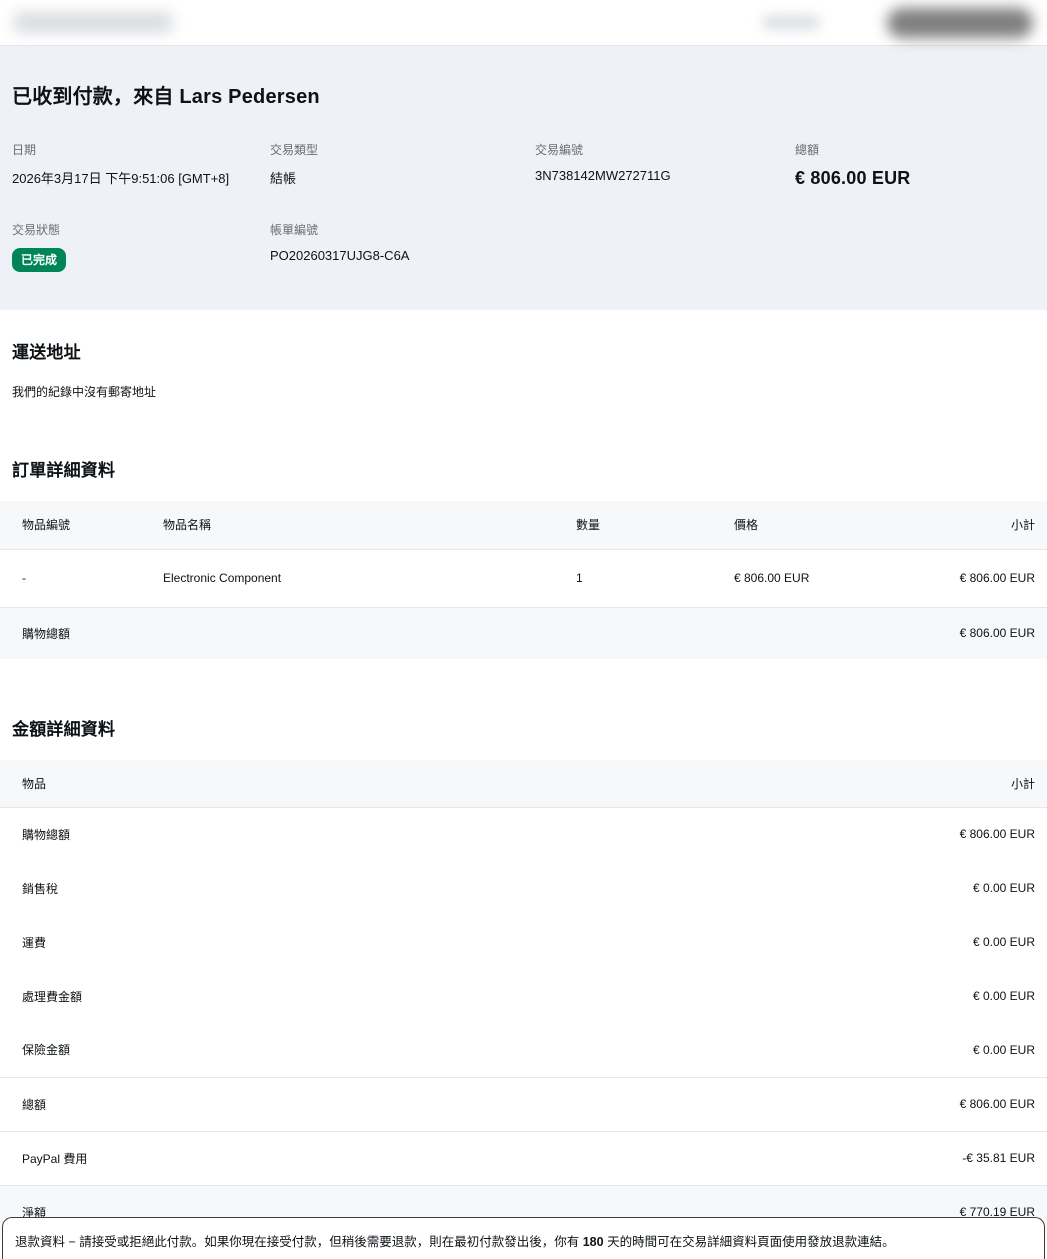 The width and height of the screenshot is (1047, 1259). Describe the element at coordinates (523, 888) in the screenshot. I see `amount-row-sales-tax: 銷售稅 € 0.00 EUR` at that location.